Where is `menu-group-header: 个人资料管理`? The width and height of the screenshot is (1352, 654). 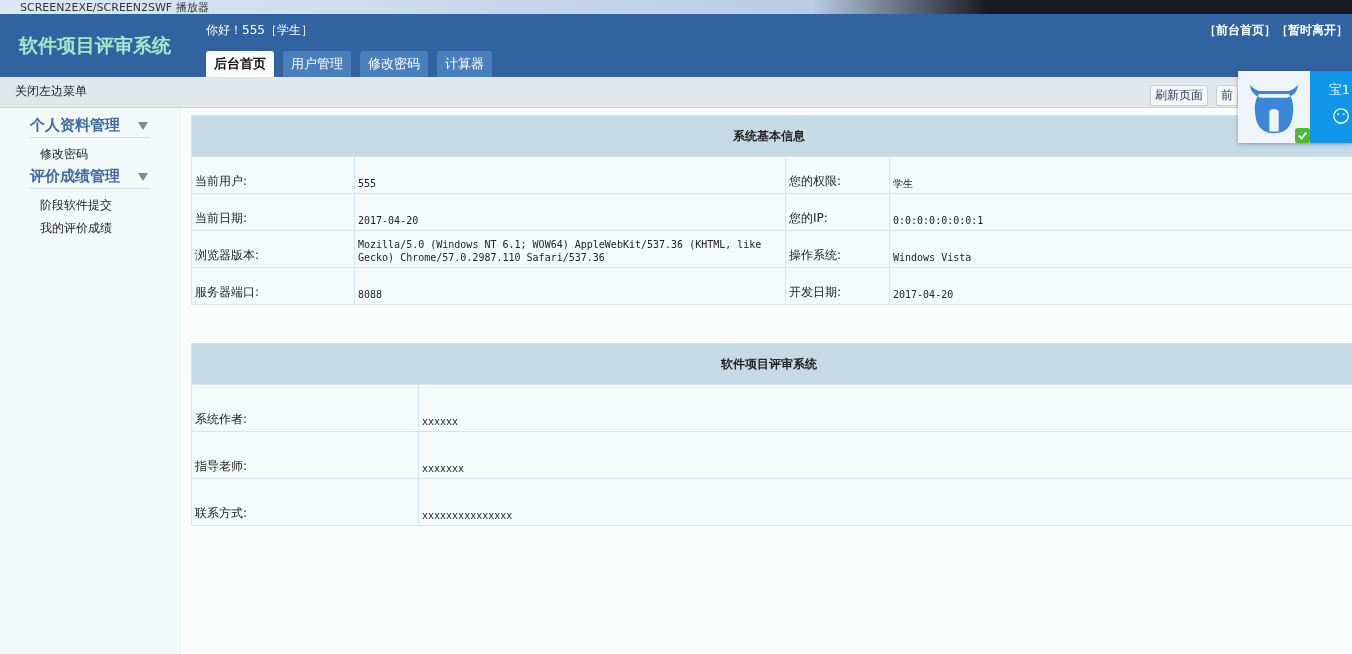 menu-group-header: 个人资料管理 is located at coordinates (90, 127).